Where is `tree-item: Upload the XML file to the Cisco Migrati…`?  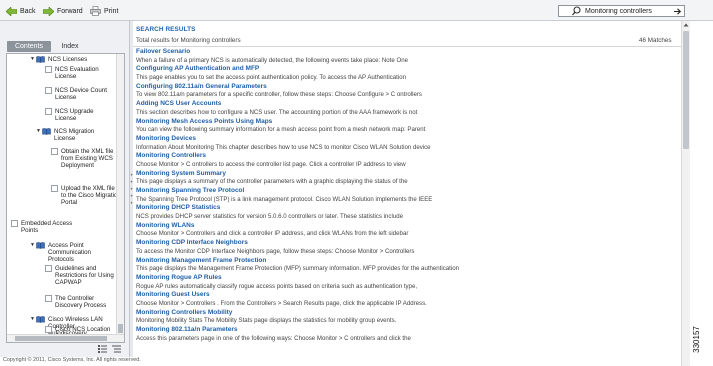 tree-item: Upload the XML file to the Cisco Migrati… is located at coordinates (84, 196).